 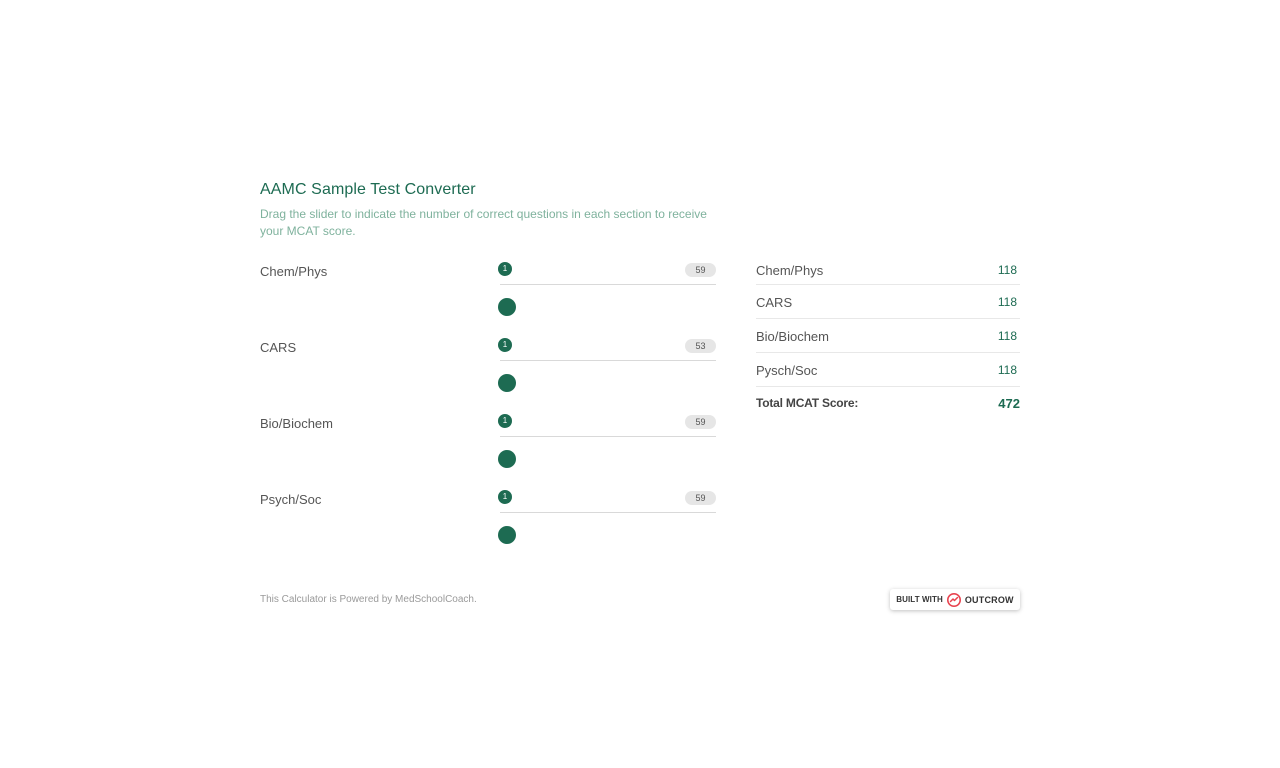 What do you see at coordinates (888, 404) in the screenshot?
I see `total-score-row: Total MCAT Score: 472` at bounding box center [888, 404].